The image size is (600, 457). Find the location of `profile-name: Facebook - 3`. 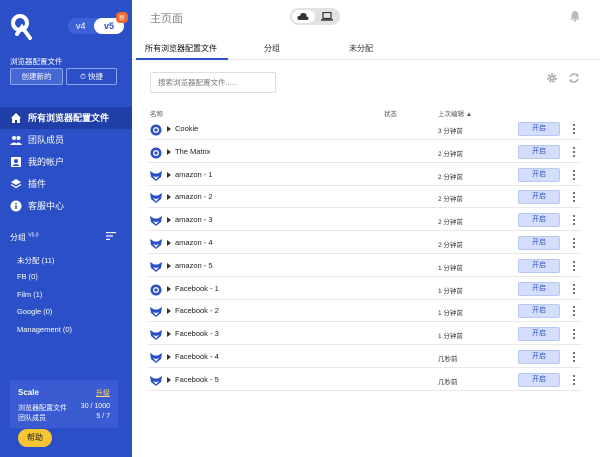

profile-name: Facebook - 3 is located at coordinates (197, 334).